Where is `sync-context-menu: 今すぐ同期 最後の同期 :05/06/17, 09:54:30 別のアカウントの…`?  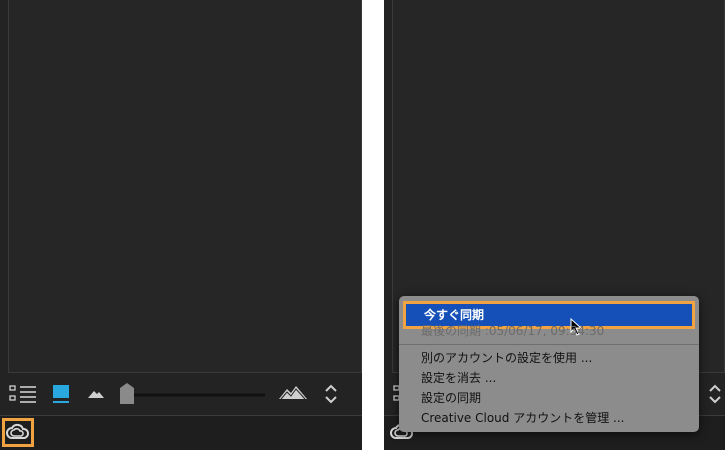
sync-context-menu: 今すぐ同期 最後の同期 :05/06/17, 09:54:30 別のアカウントの… is located at coordinates (549, 364).